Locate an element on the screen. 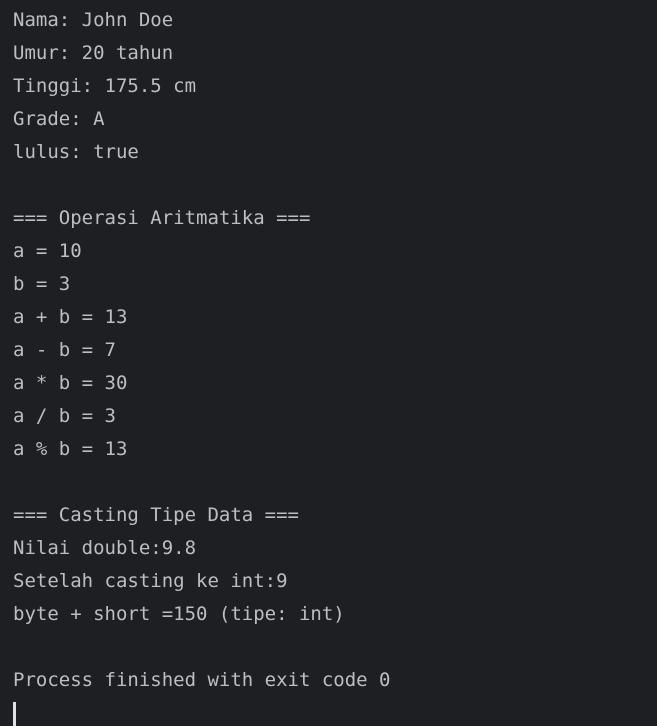  output-line-modulo: a % b = 13 is located at coordinates (70, 449).